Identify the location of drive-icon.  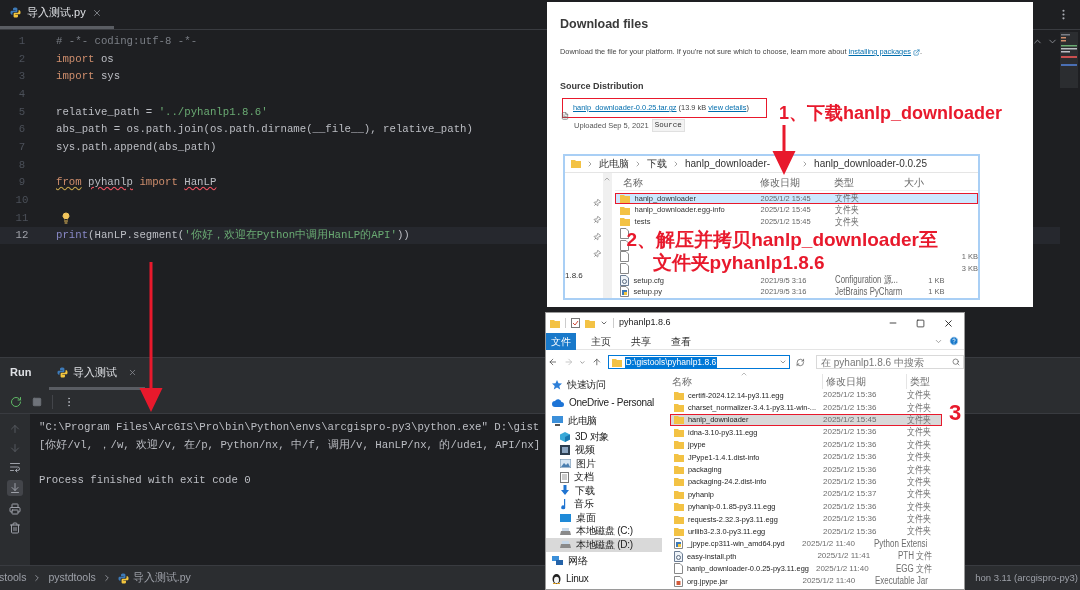
(565, 531).